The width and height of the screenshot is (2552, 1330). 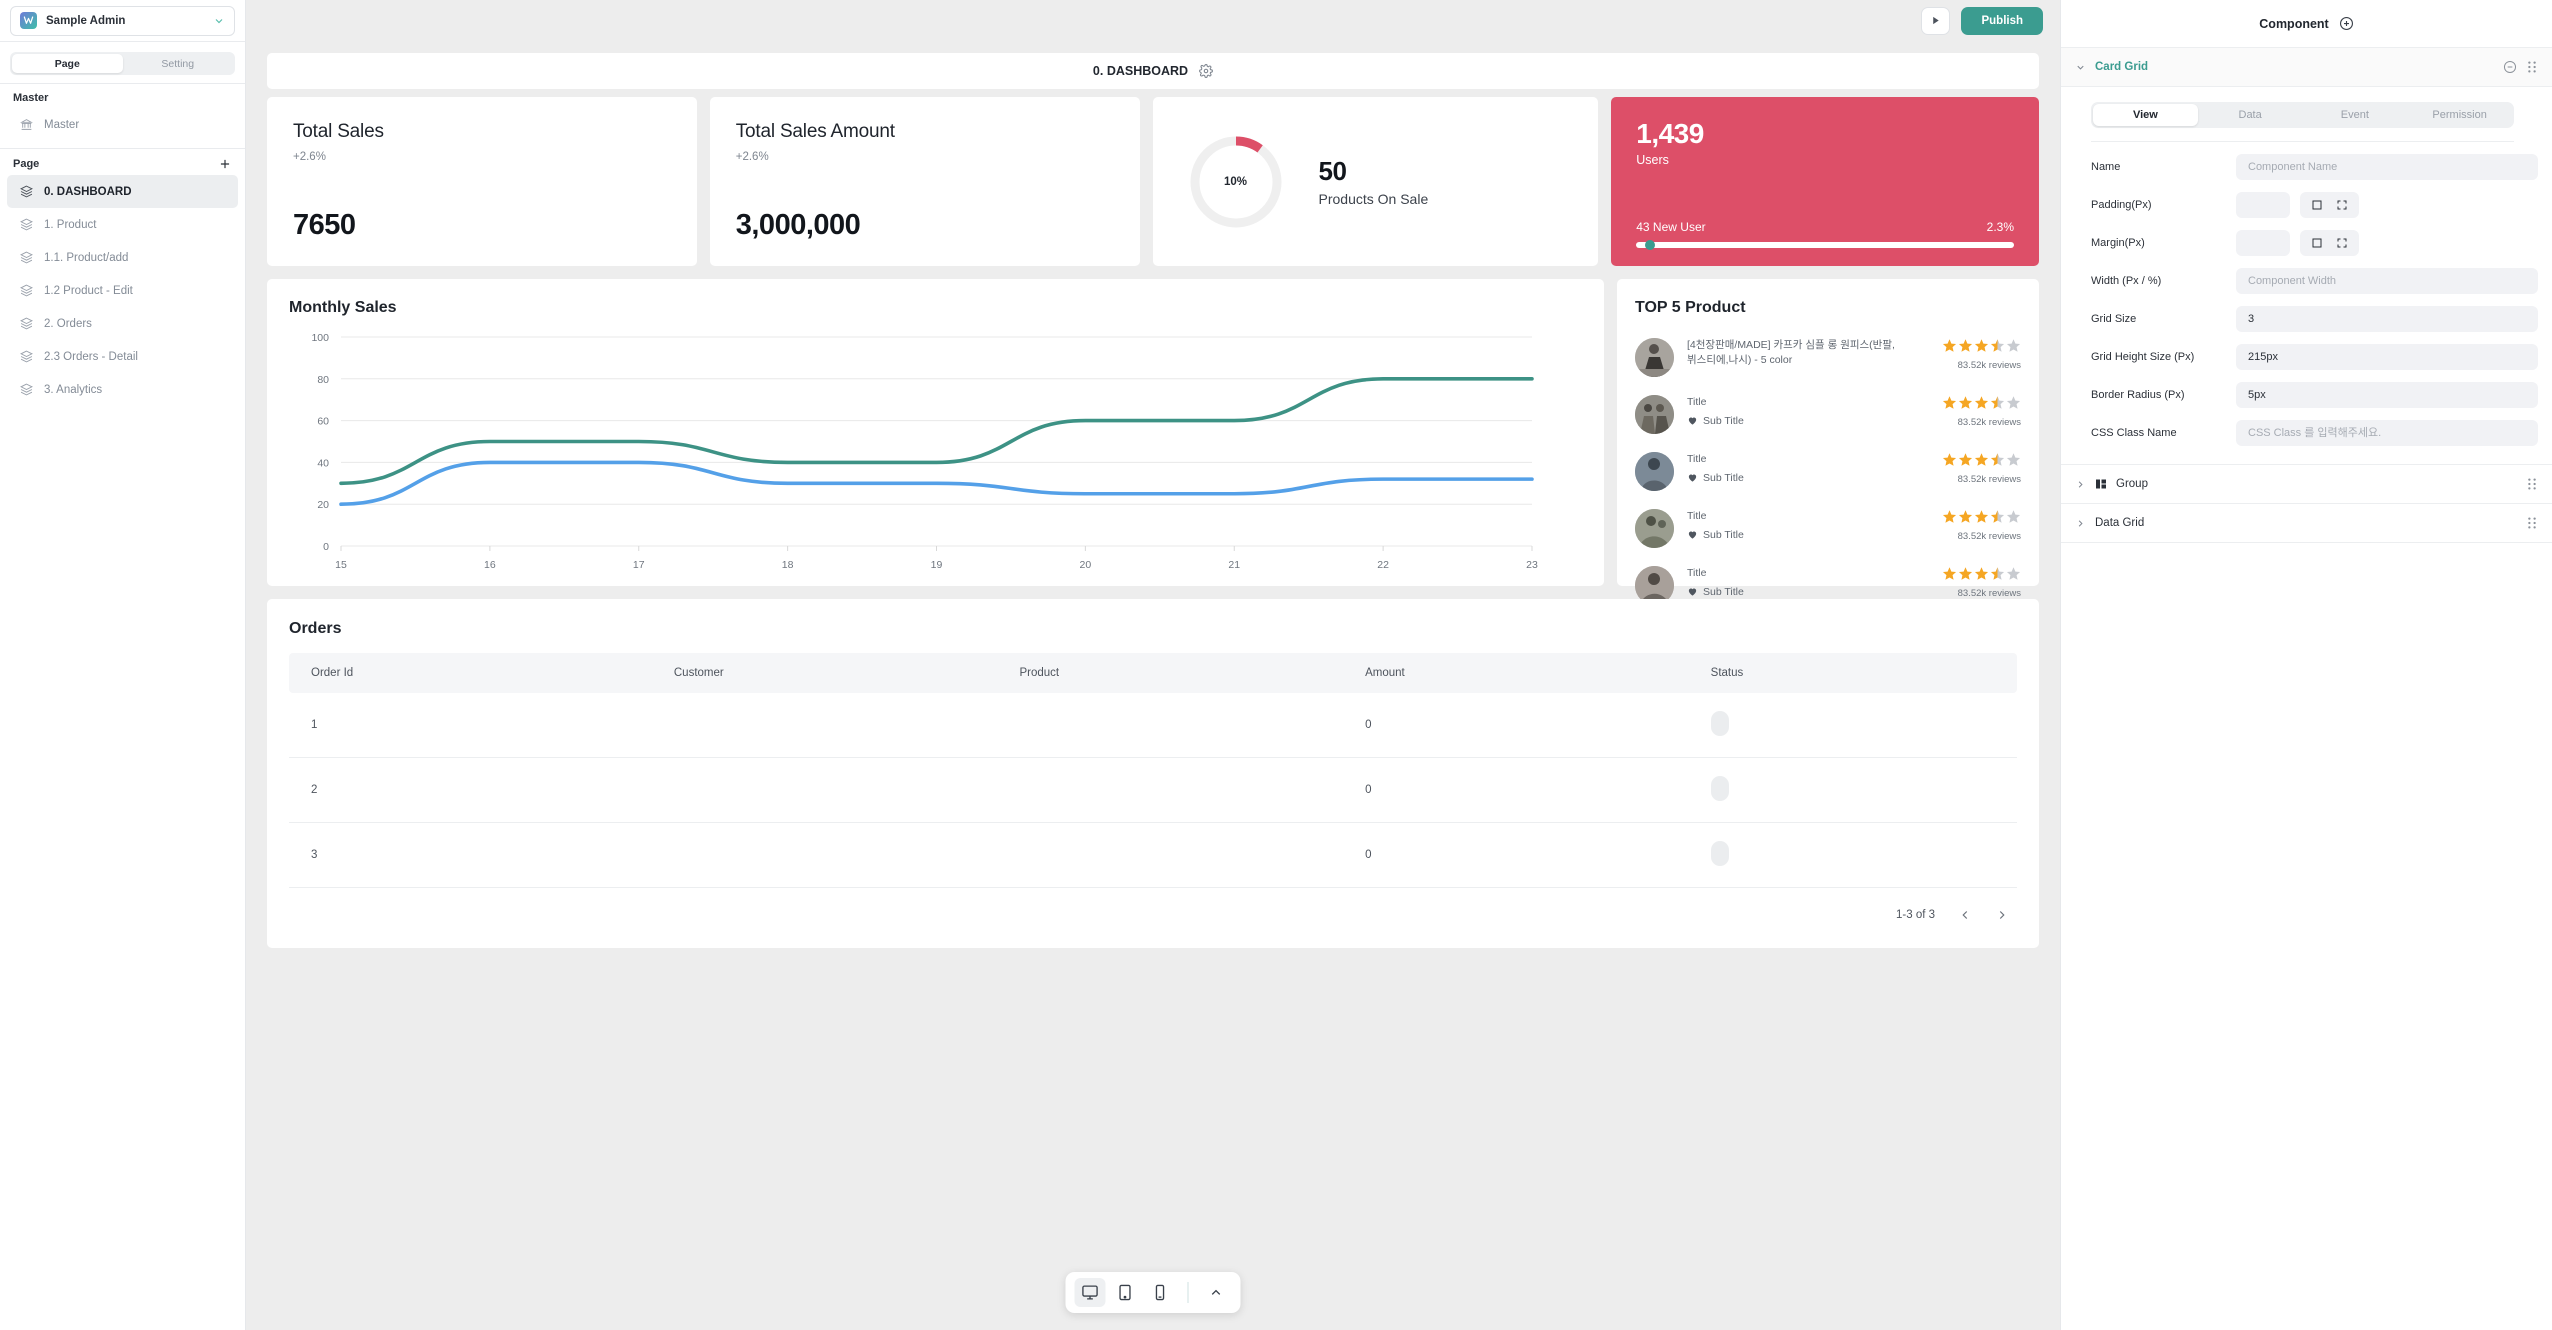 I want to click on product-info: Title Sub Title, so click(x=1791, y=525).